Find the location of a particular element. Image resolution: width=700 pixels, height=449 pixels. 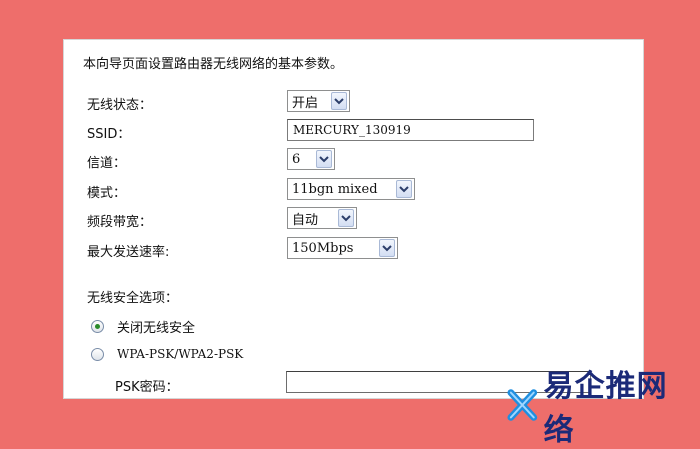

channel-label: 信道： is located at coordinates (107, 163).